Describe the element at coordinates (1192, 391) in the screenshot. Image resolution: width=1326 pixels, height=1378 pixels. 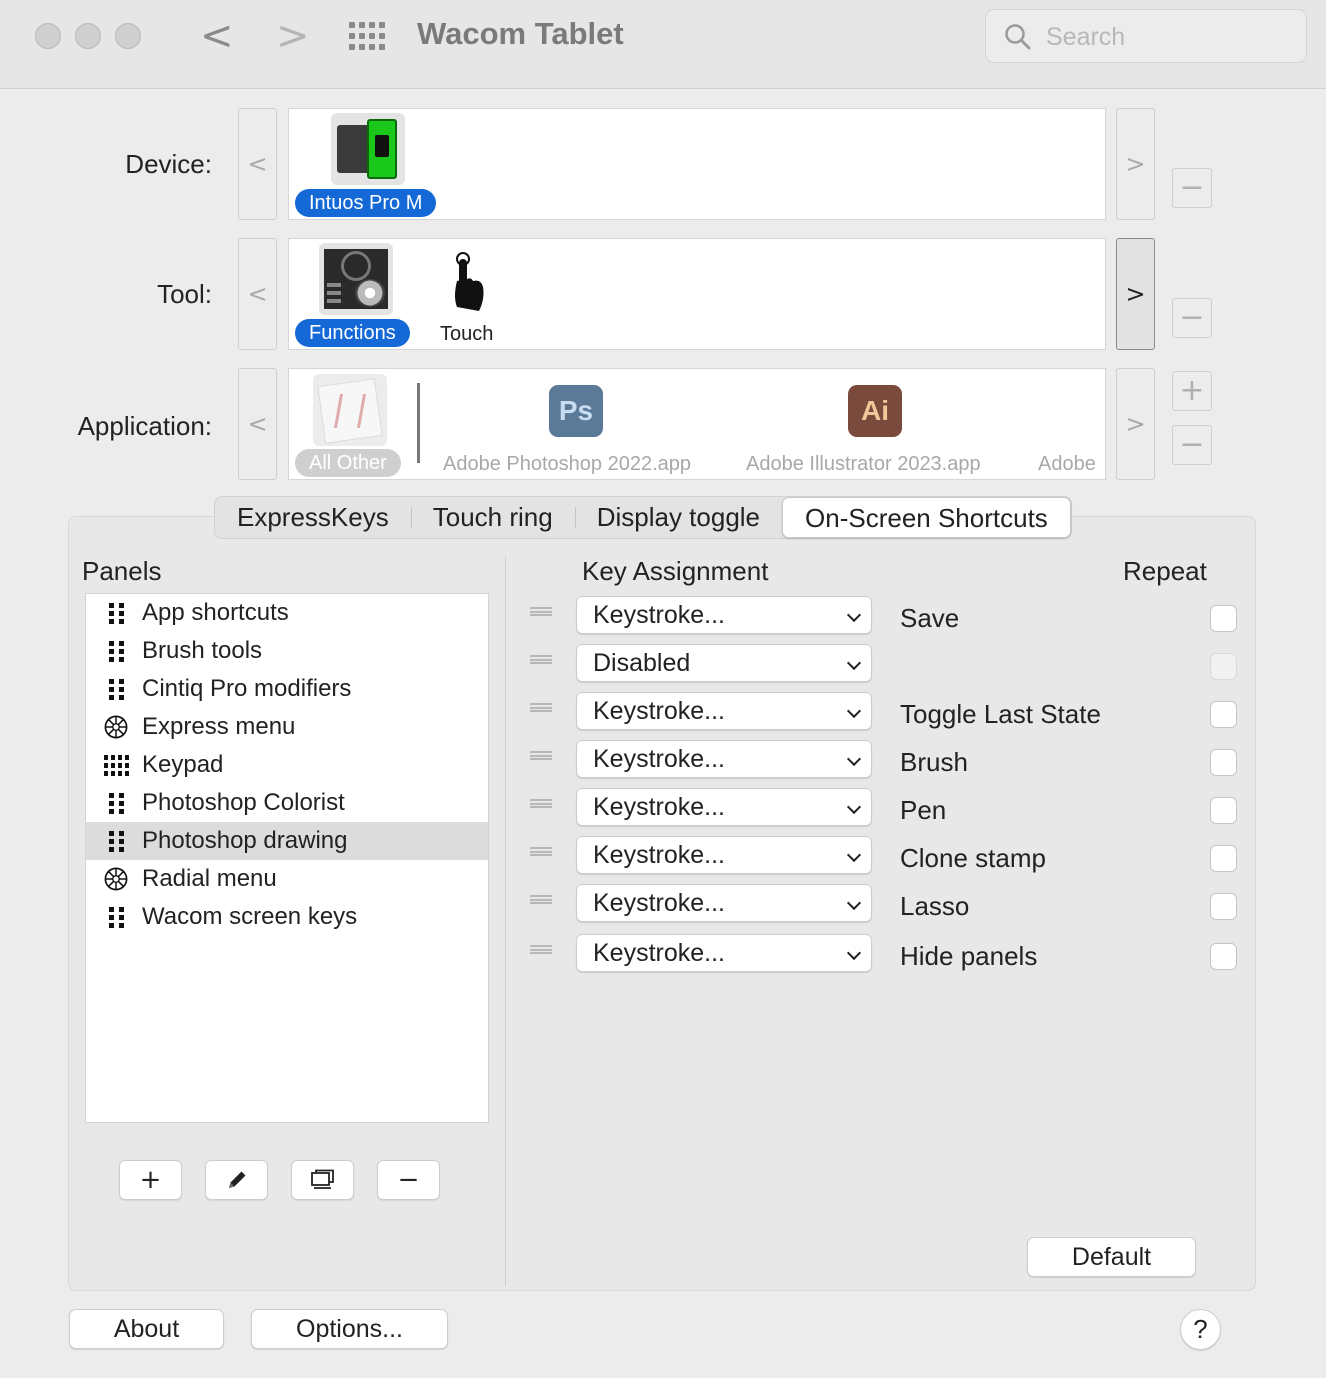
I see `application-add-button: +` at that location.